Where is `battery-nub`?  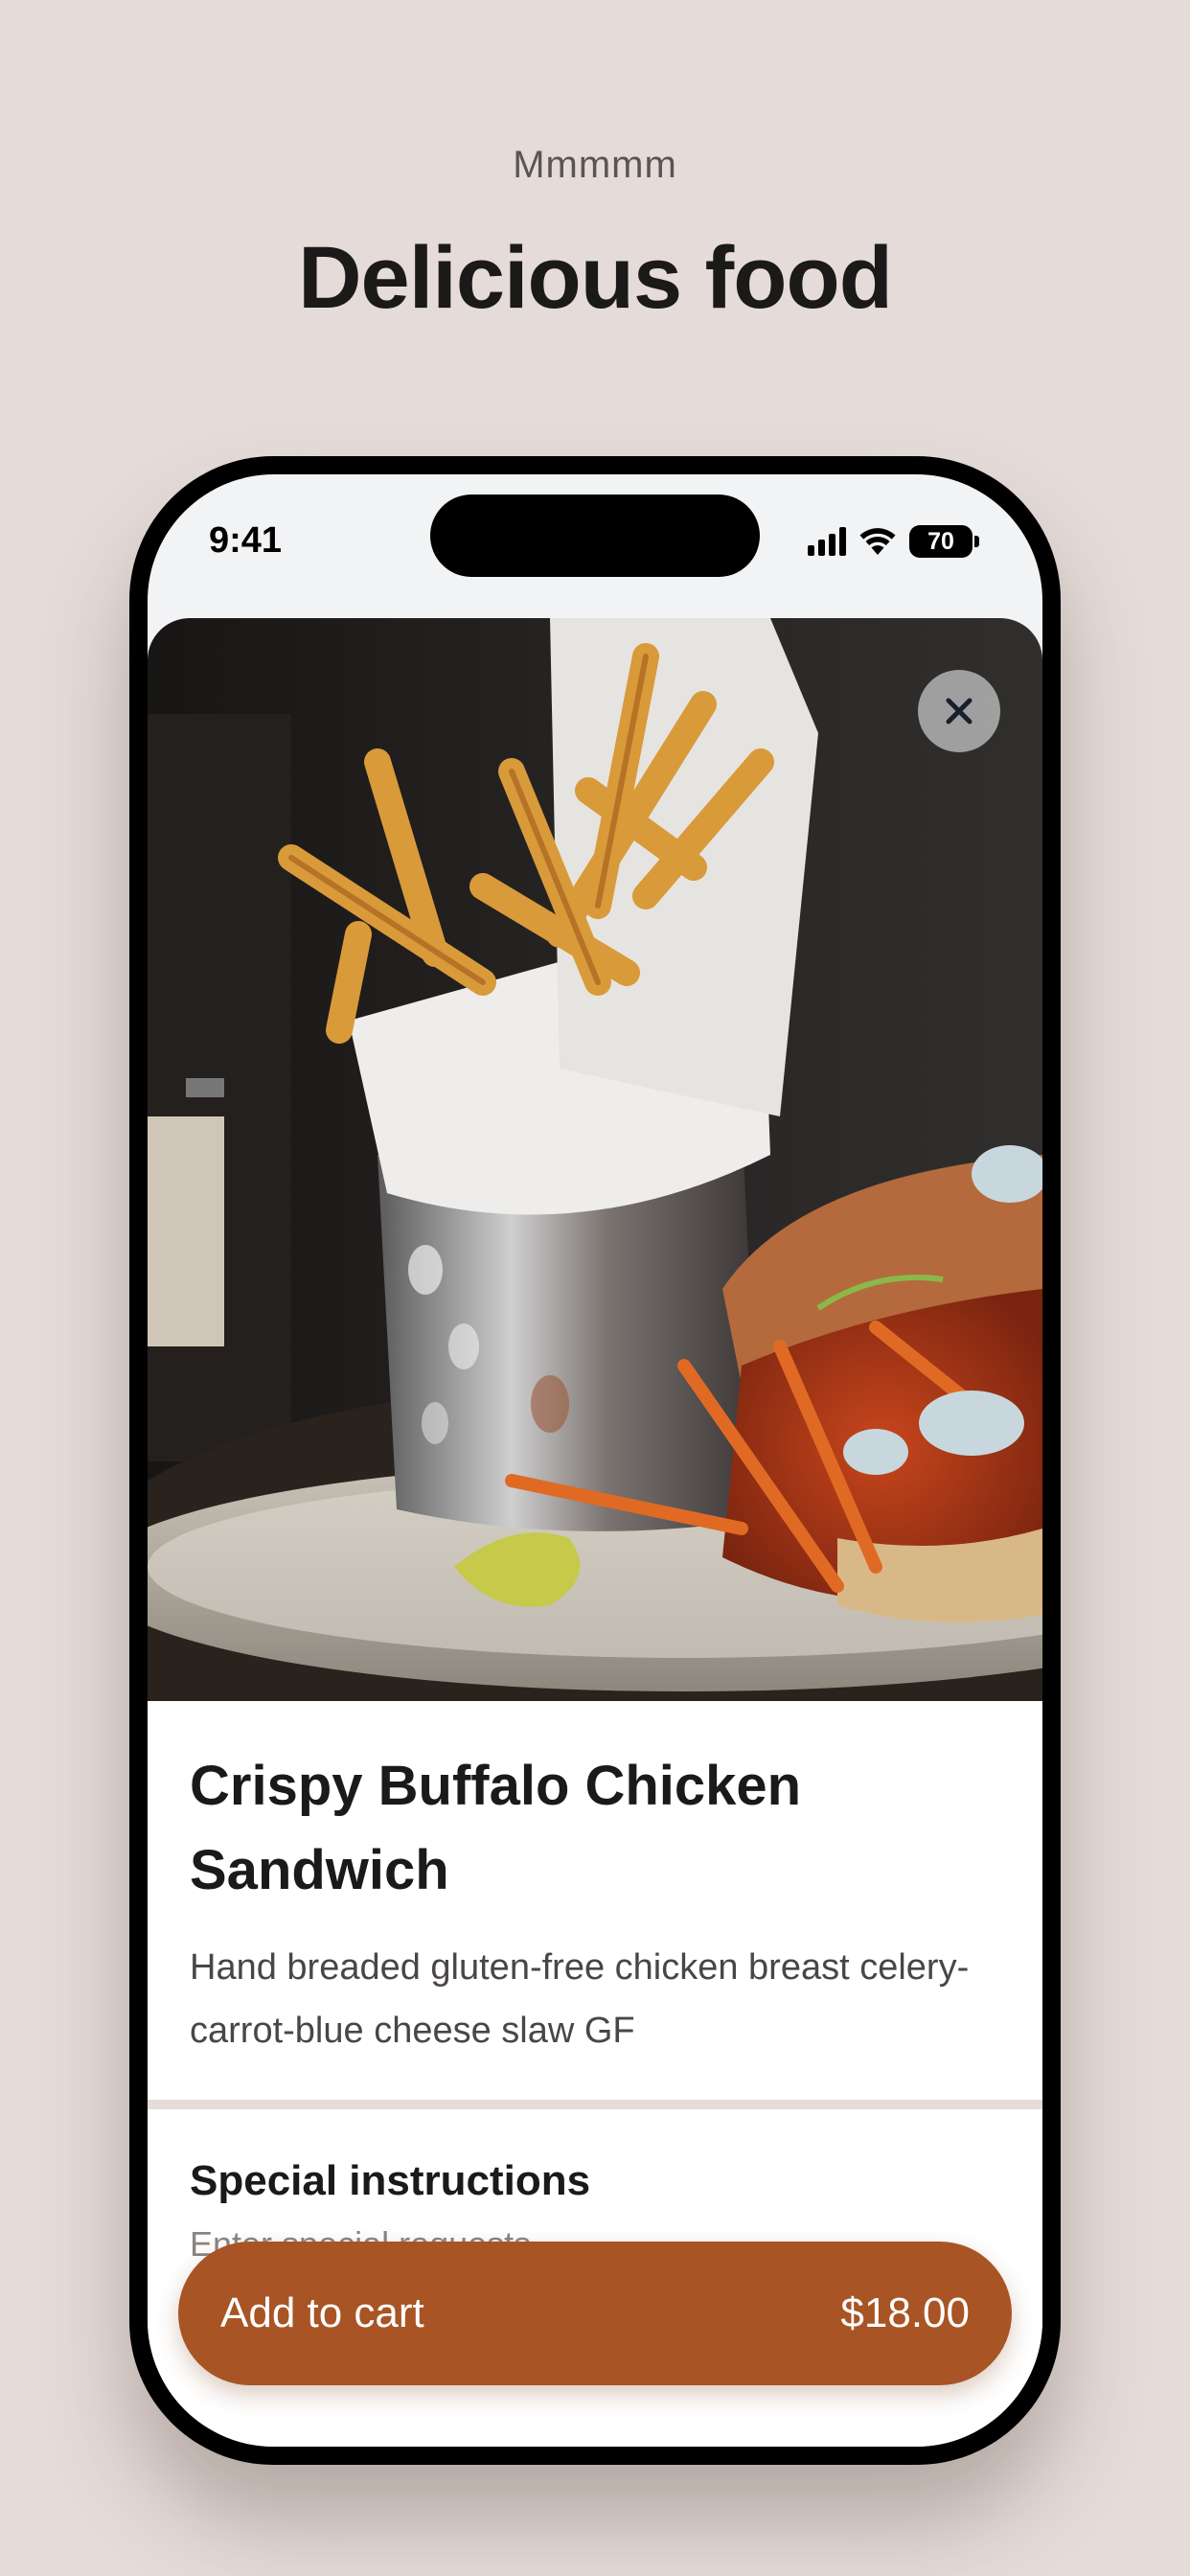 battery-nub is located at coordinates (977, 541).